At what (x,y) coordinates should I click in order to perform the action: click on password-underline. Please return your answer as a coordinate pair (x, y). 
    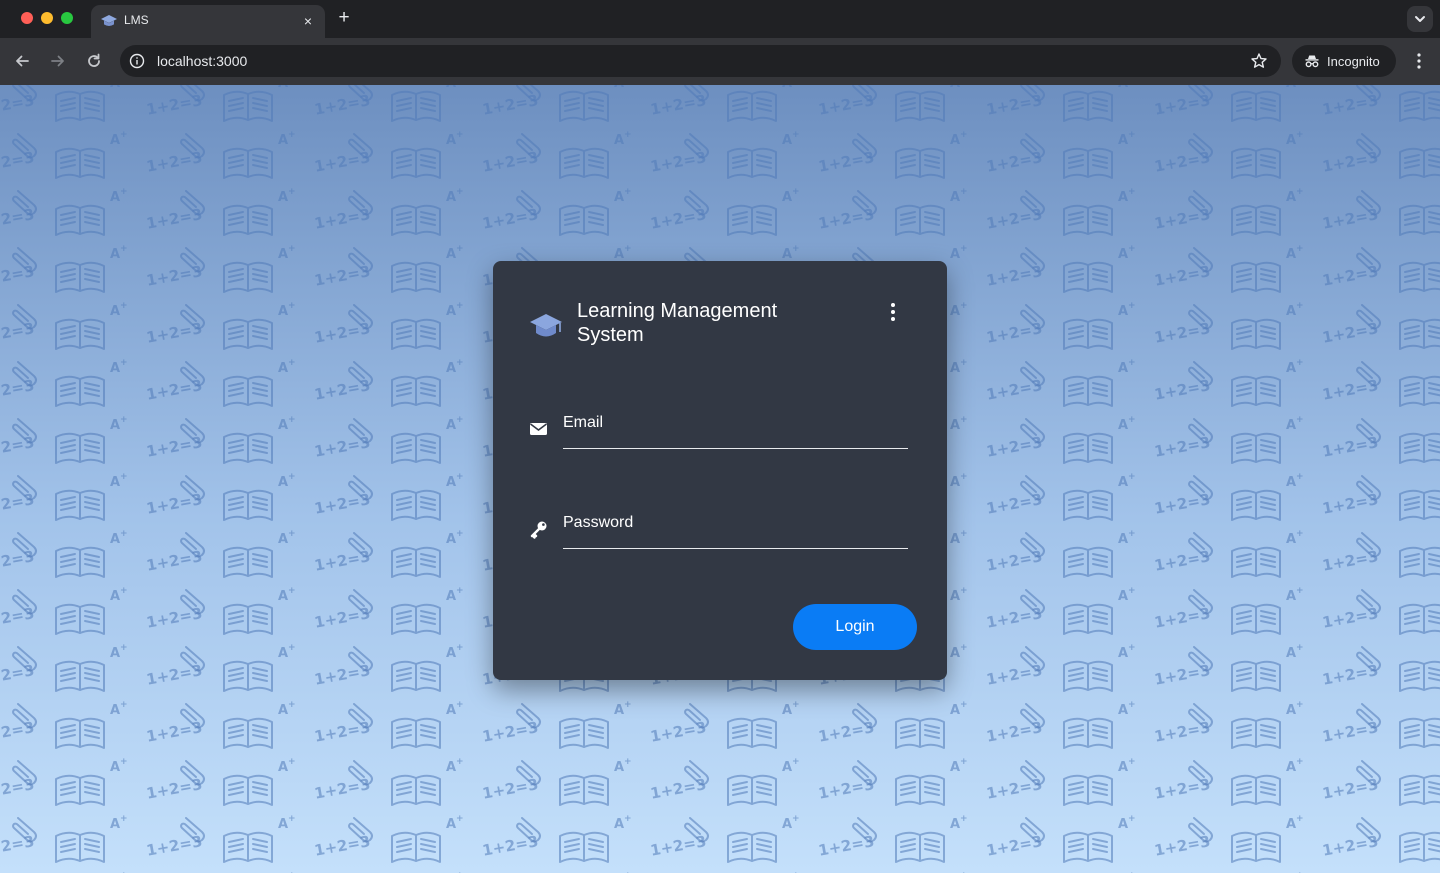
    Looking at the image, I should click on (735, 548).